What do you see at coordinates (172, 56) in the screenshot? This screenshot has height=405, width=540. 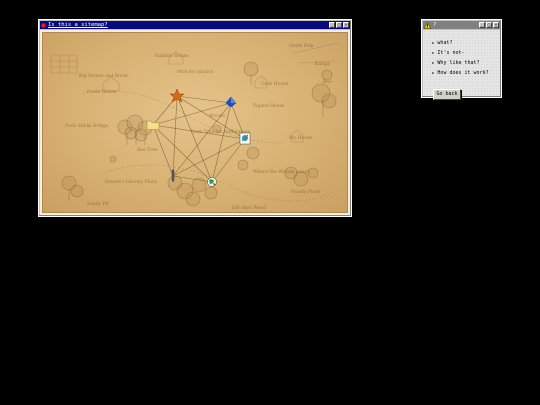 I see `sketch-label: Rabbits House` at bounding box center [172, 56].